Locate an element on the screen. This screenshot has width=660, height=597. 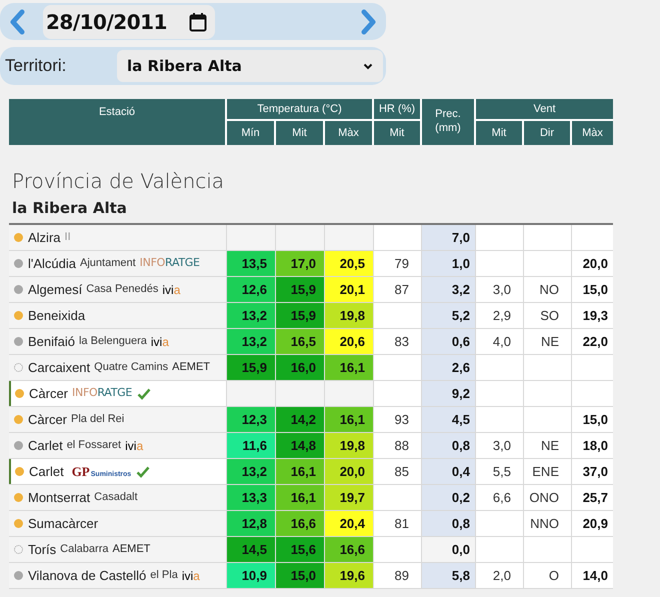
wind-gust-cell: 25,7 is located at coordinates (592, 497).